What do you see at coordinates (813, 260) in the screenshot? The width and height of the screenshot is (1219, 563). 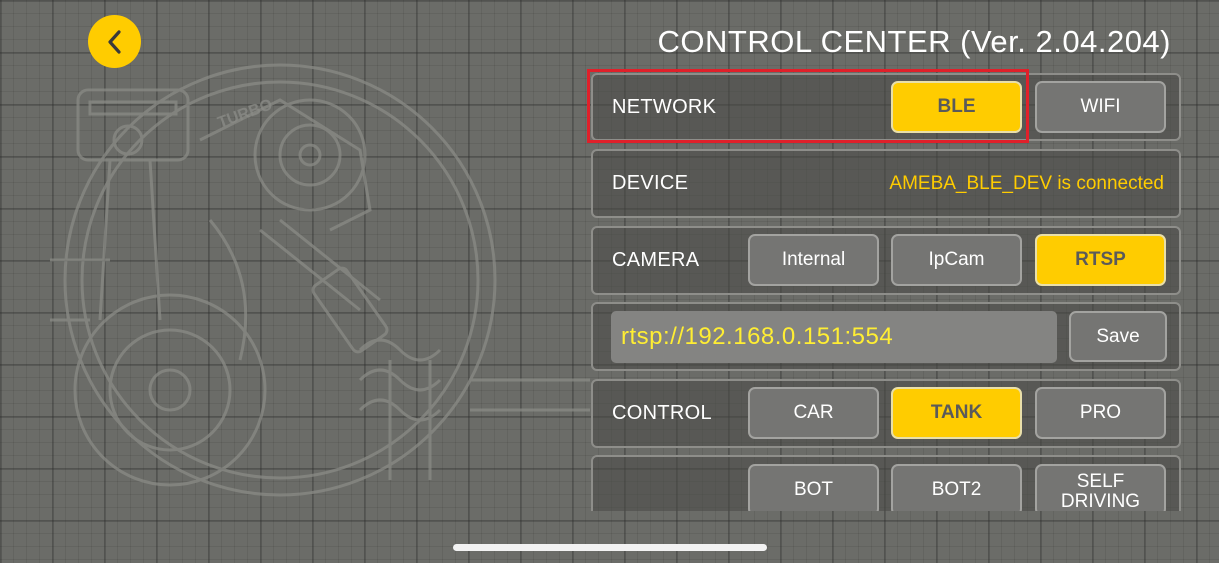 I see `camera-internal-button: Internal` at bounding box center [813, 260].